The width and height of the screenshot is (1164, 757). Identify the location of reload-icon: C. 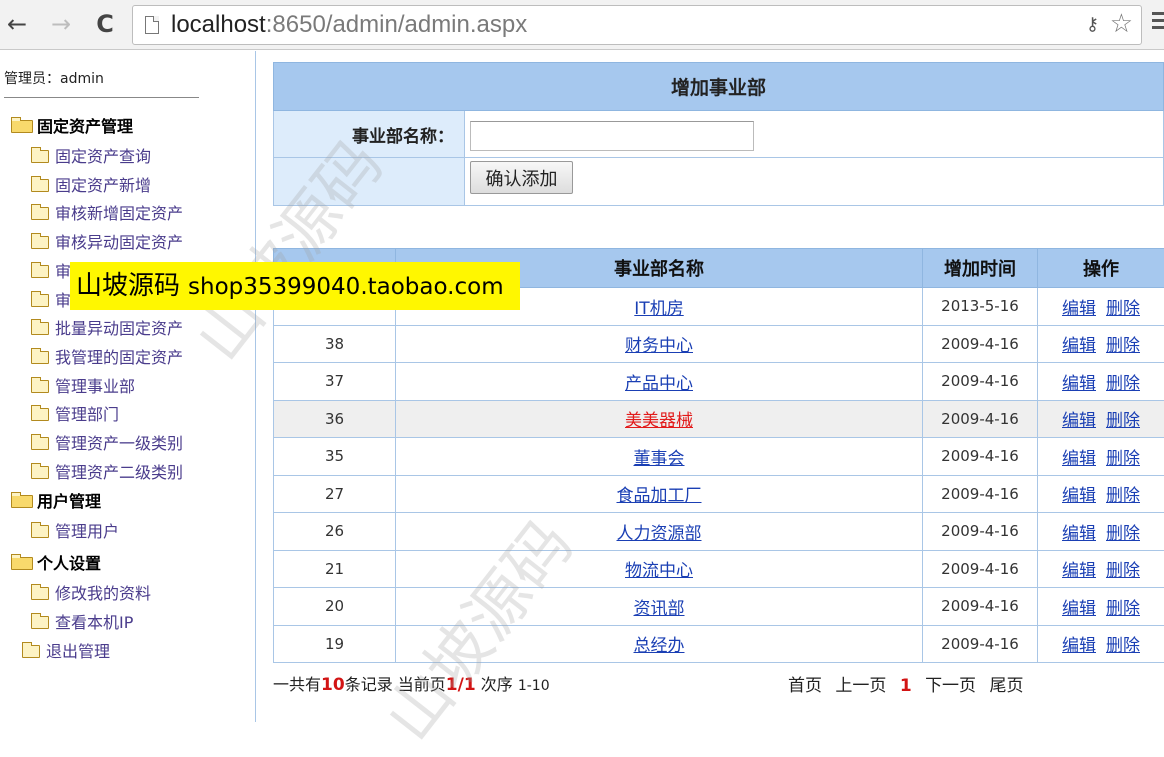
(105, 24).